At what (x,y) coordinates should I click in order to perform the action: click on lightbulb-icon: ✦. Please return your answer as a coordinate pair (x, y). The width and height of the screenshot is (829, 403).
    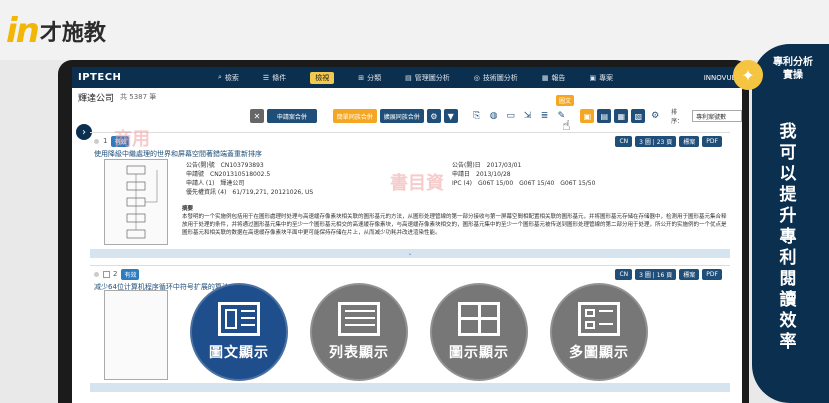
    Looking at the image, I should click on (748, 75).